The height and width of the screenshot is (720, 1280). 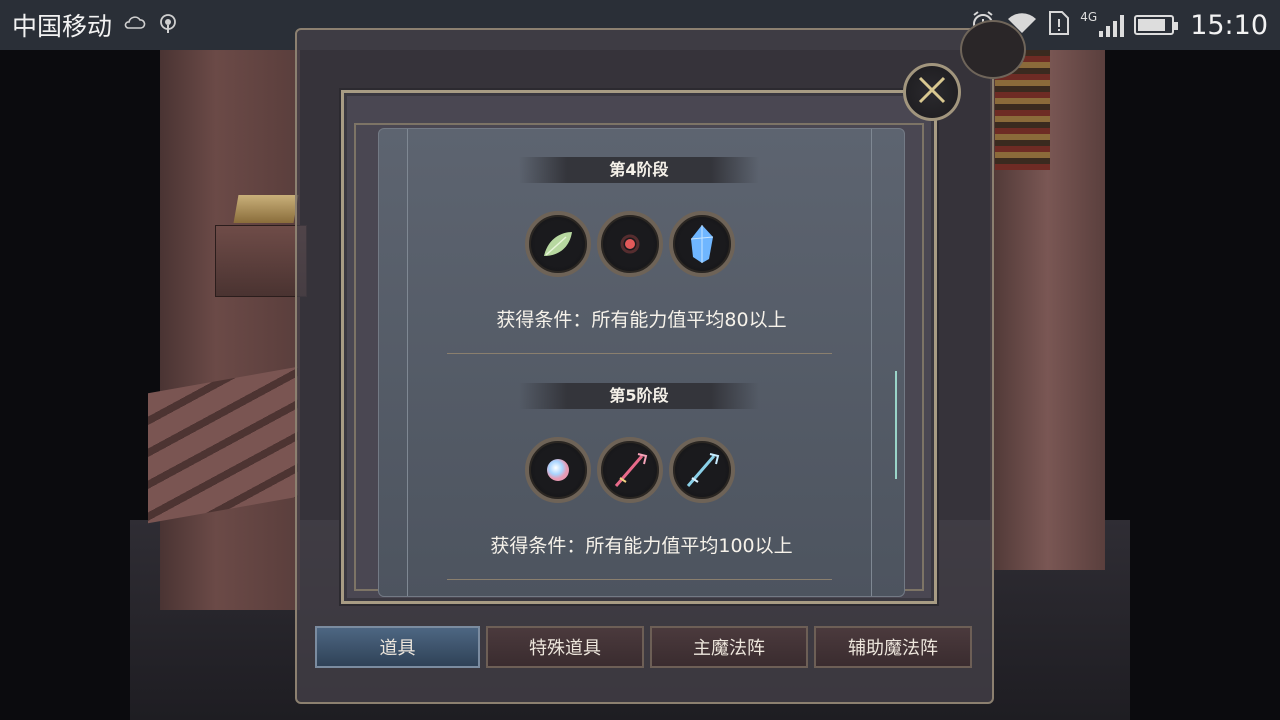 What do you see at coordinates (261, 261) in the screenshot?
I see `scene-desk` at bounding box center [261, 261].